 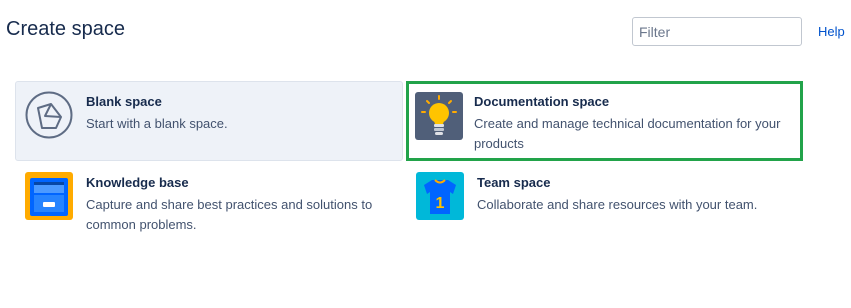 I want to click on help-link: Help, so click(x=831, y=31).